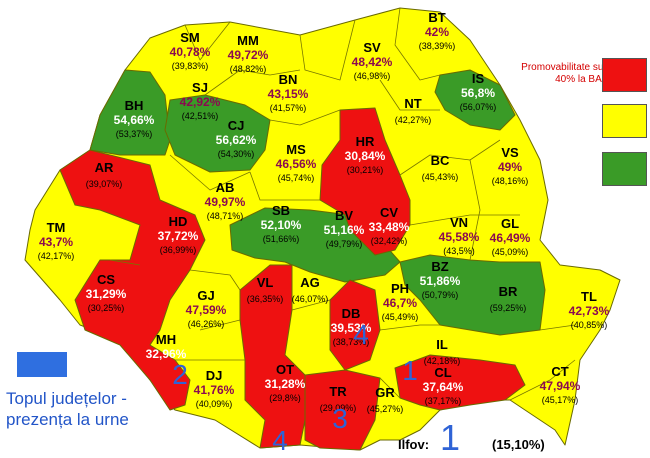  What do you see at coordinates (624, 75) in the screenshot?
I see `legend-swatch-red` at bounding box center [624, 75].